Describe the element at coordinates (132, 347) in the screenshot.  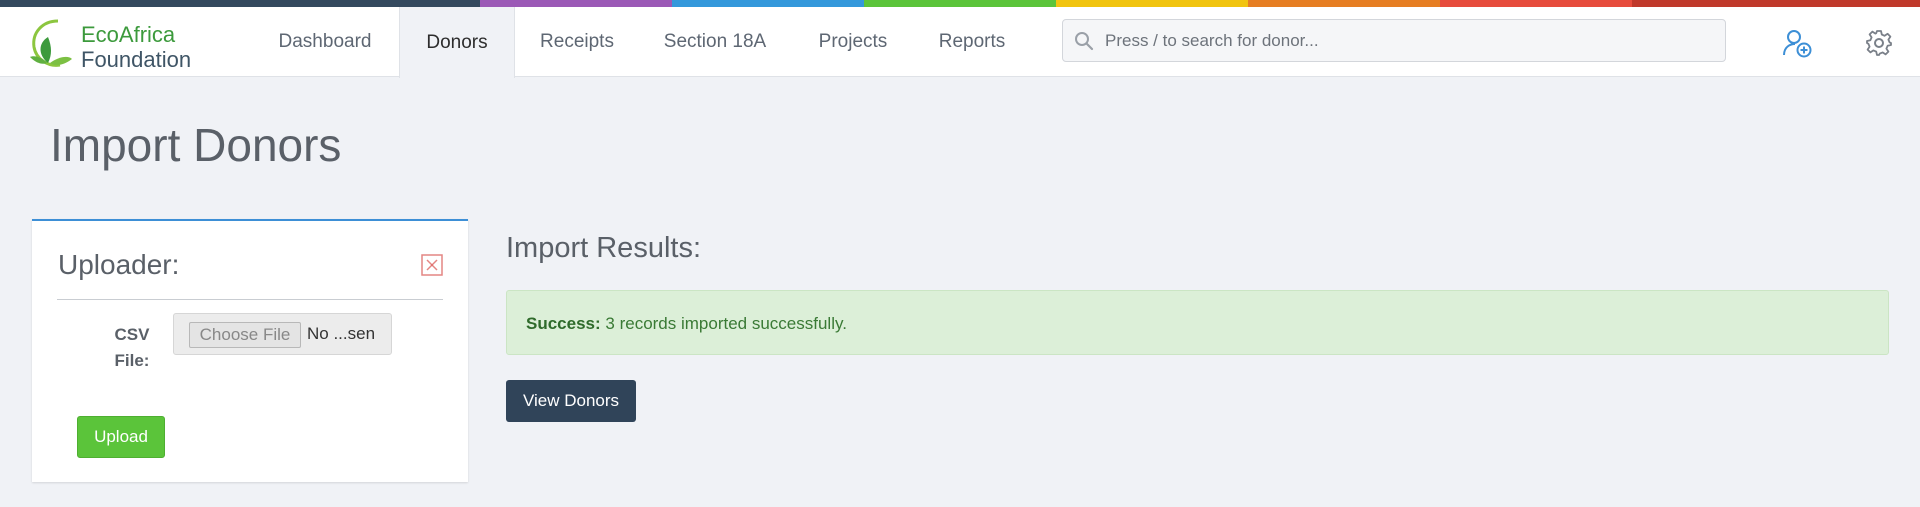
I see `csv-file-label: CSV File:` at that location.